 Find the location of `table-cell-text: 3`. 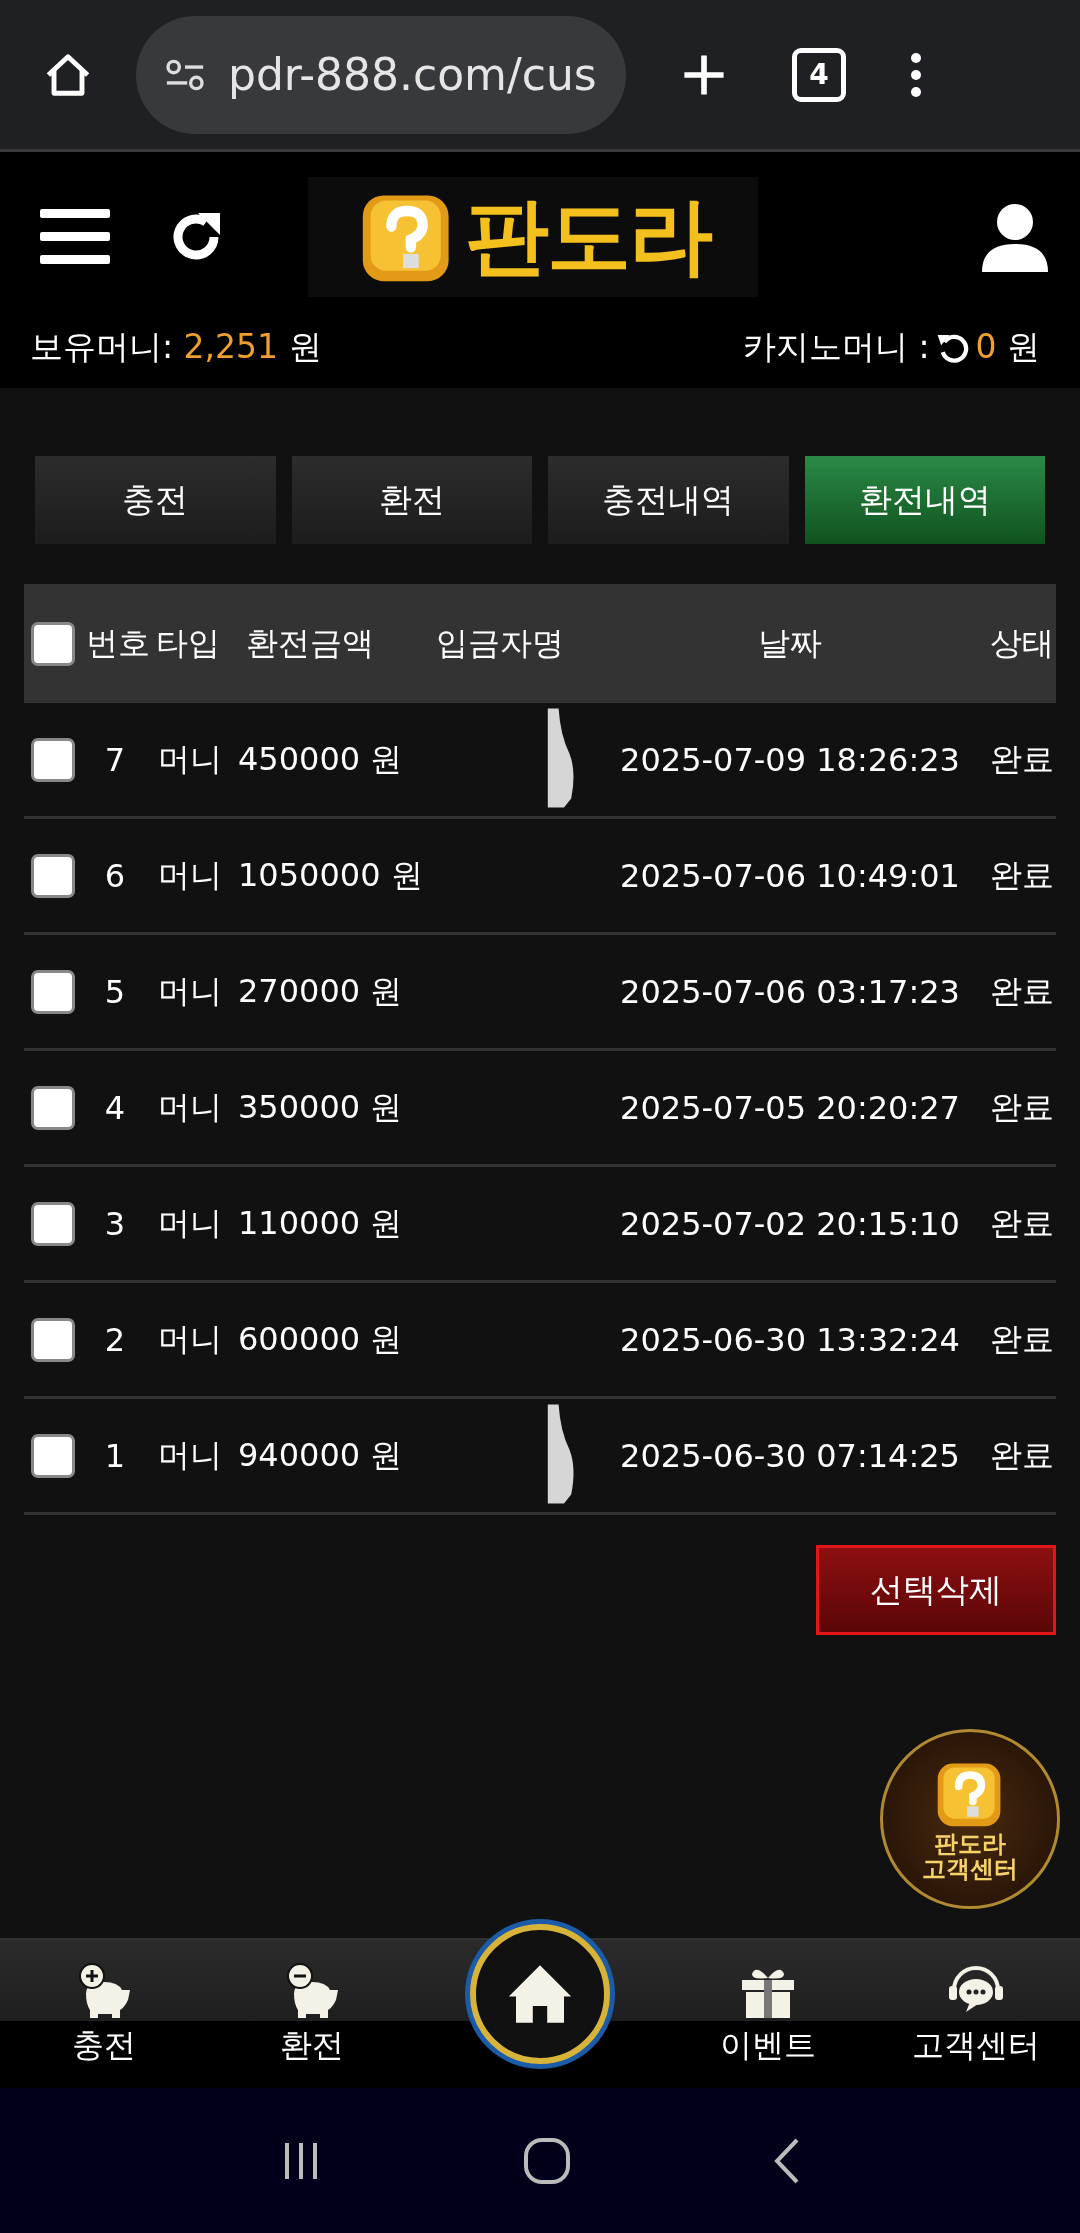

table-cell-text: 3 is located at coordinates (115, 1223).